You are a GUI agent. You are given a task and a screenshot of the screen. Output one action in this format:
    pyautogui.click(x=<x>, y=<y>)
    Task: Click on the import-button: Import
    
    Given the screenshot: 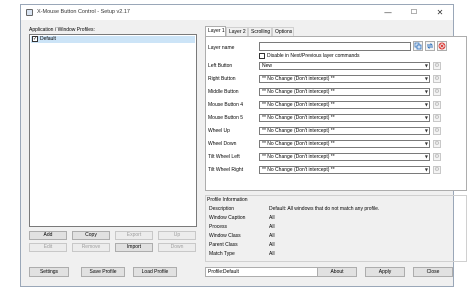 What is the action you would take?
    pyautogui.click(x=134, y=247)
    